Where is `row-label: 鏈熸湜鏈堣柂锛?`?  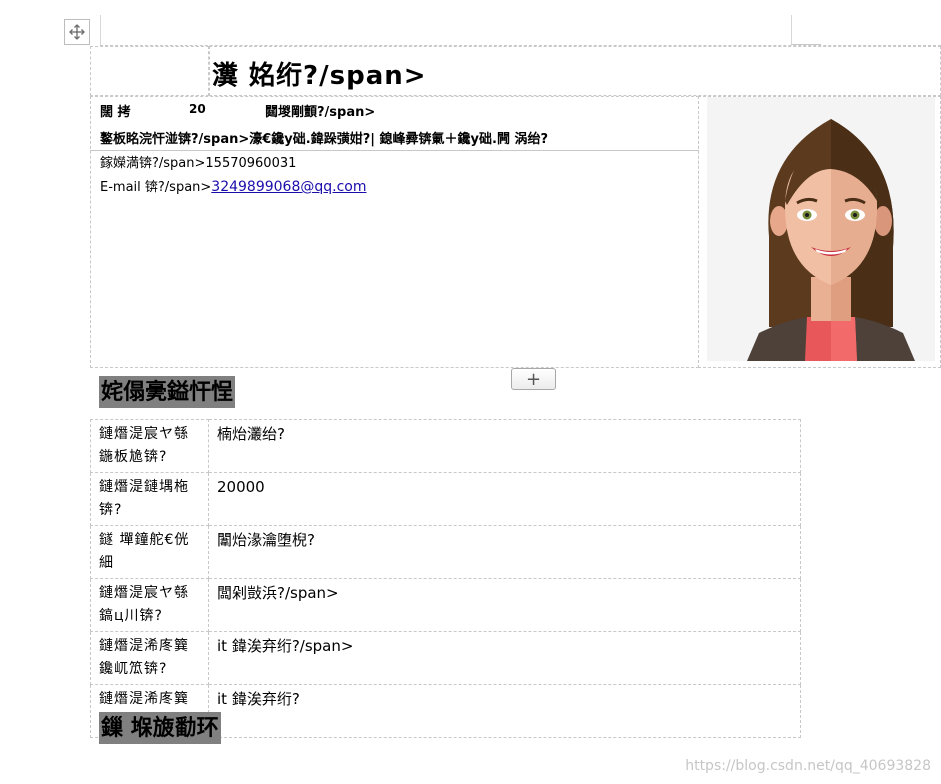 row-label: 鏈熸湜鏈堣柂锛? is located at coordinates (149, 499).